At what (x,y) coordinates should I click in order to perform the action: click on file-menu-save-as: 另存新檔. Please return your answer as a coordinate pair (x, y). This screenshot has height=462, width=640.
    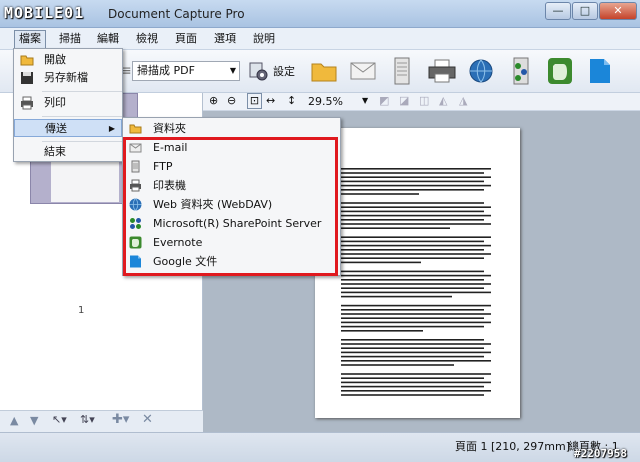
    Looking at the image, I should click on (68, 78).